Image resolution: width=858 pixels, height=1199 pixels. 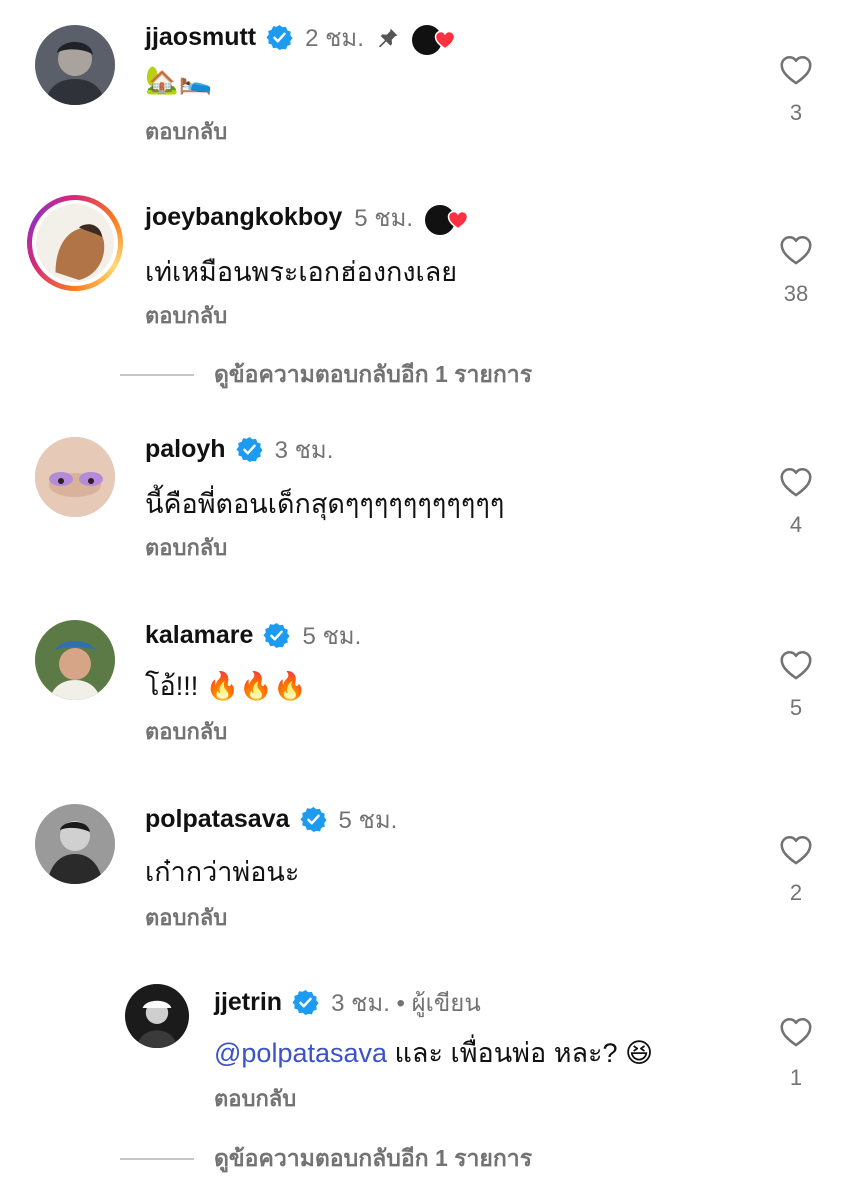 What do you see at coordinates (301, 272) in the screenshot?
I see `comment-text: เท่เหมือนพระเอกฮ่องกงเลย` at bounding box center [301, 272].